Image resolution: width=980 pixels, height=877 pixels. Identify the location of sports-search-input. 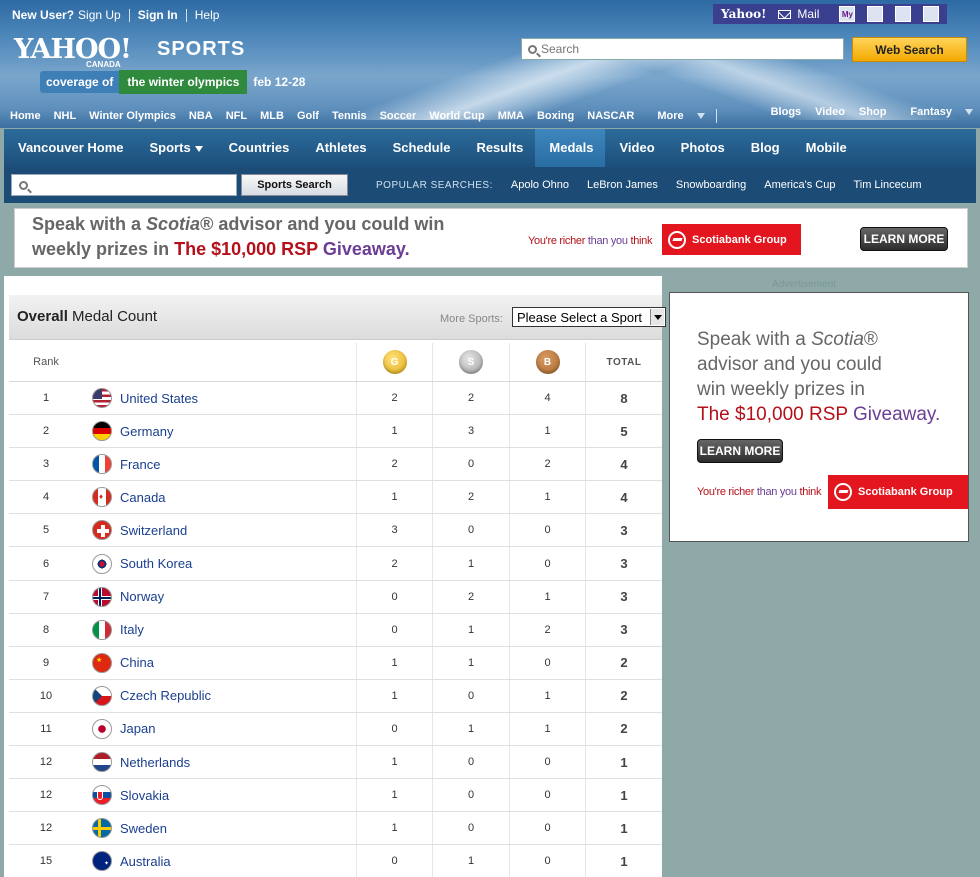
(128, 185).